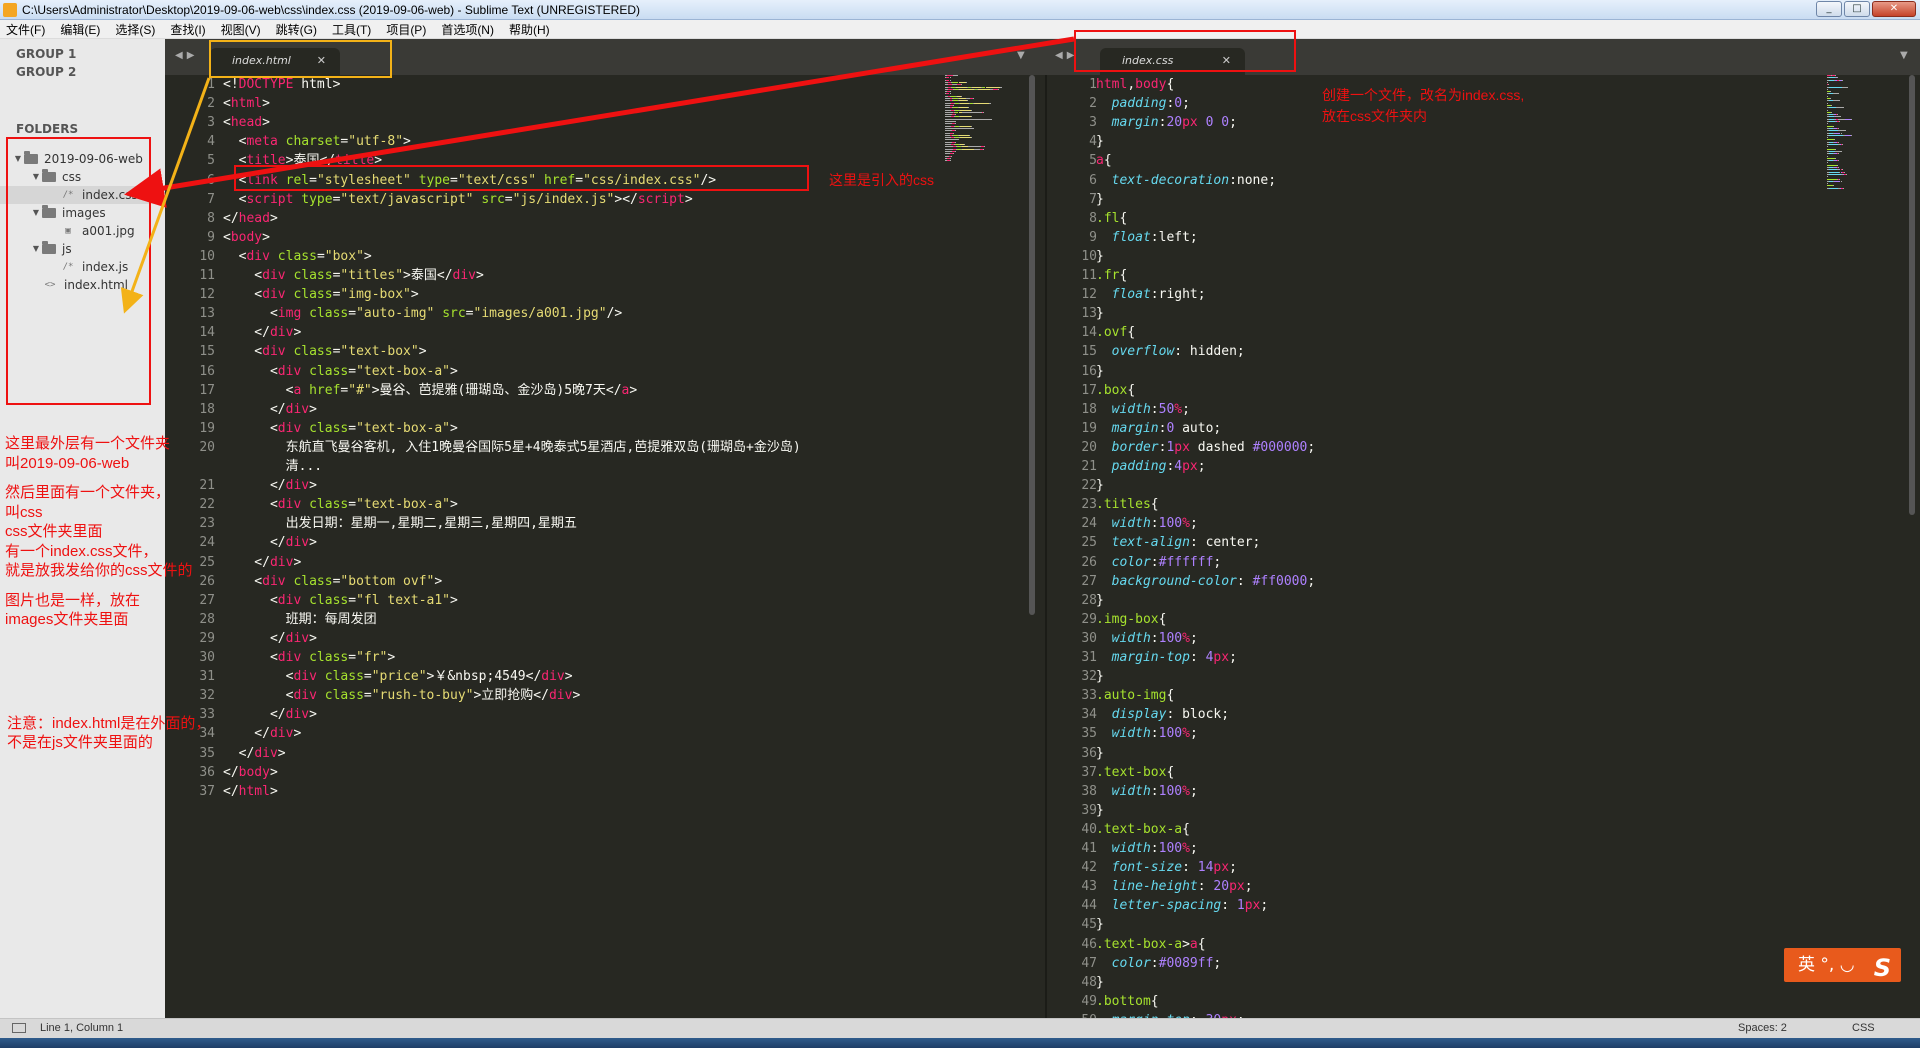 This screenshot has height=1048, width=1920. Describe the element at coordinates (1762, 1028) in the screenshot. I see `indentation-setting: Spaces: 2` at that location.